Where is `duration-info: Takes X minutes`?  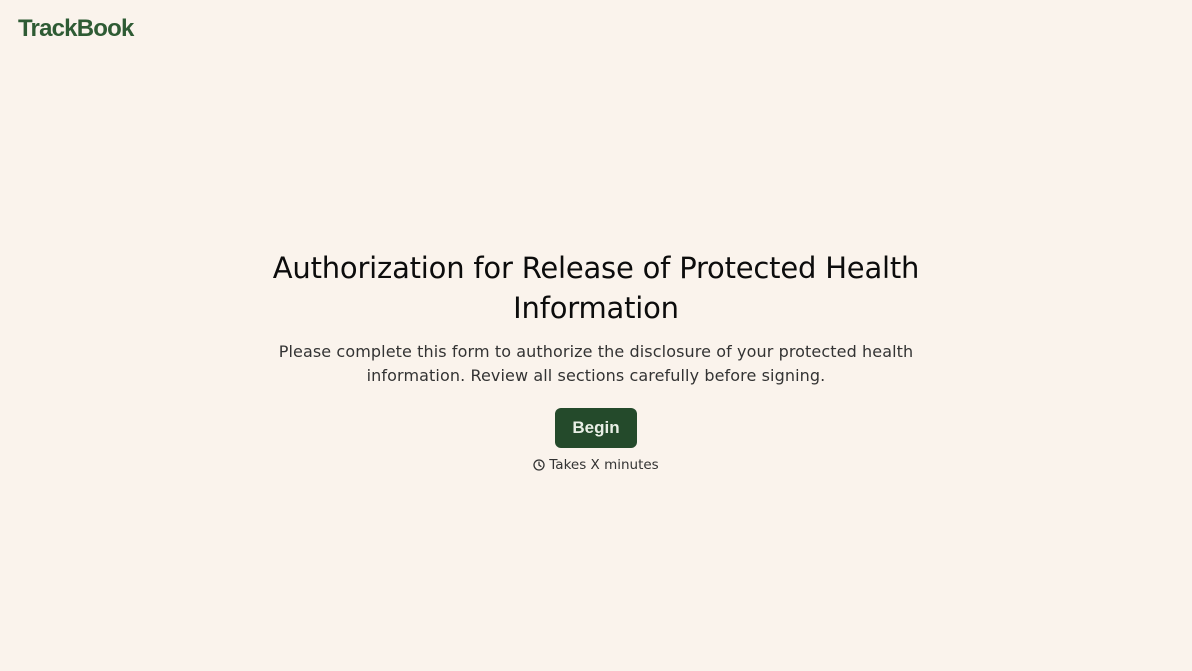 duration-info: Takes X minutes is located at coordinates (596, 465).